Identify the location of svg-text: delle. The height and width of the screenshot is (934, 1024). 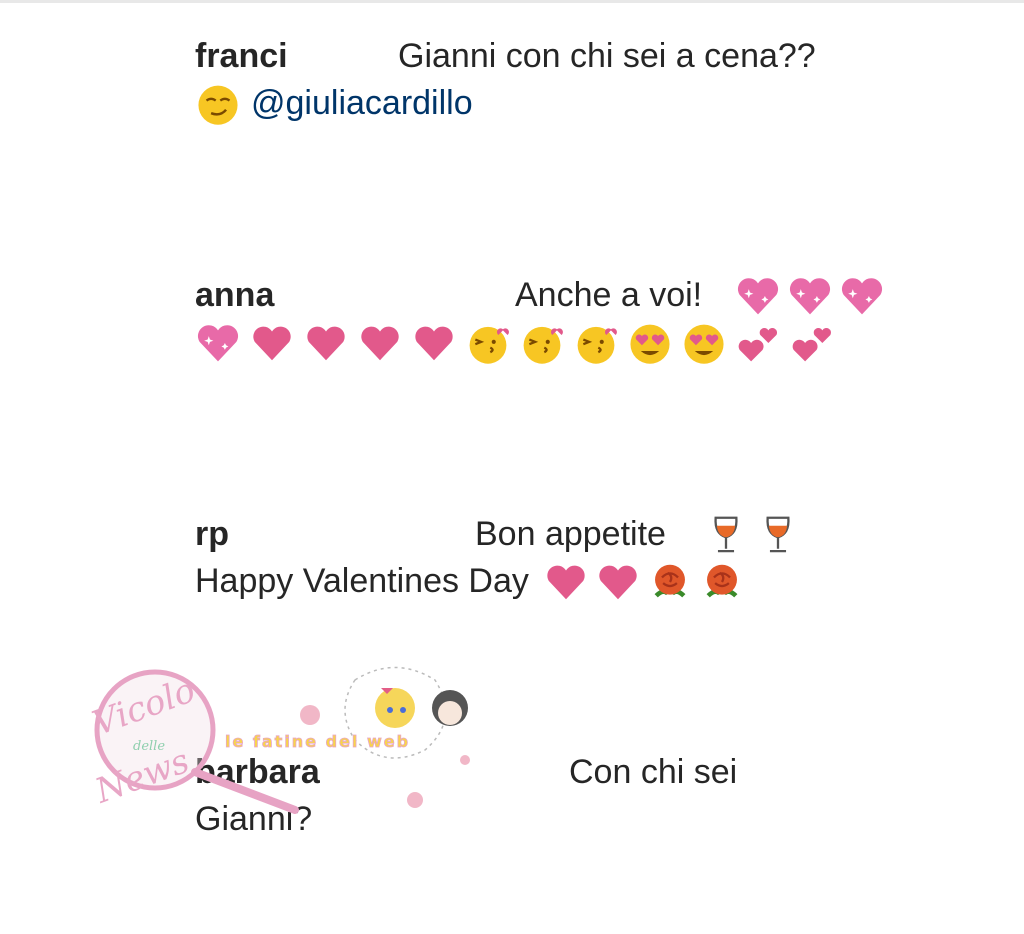
(149, 746).